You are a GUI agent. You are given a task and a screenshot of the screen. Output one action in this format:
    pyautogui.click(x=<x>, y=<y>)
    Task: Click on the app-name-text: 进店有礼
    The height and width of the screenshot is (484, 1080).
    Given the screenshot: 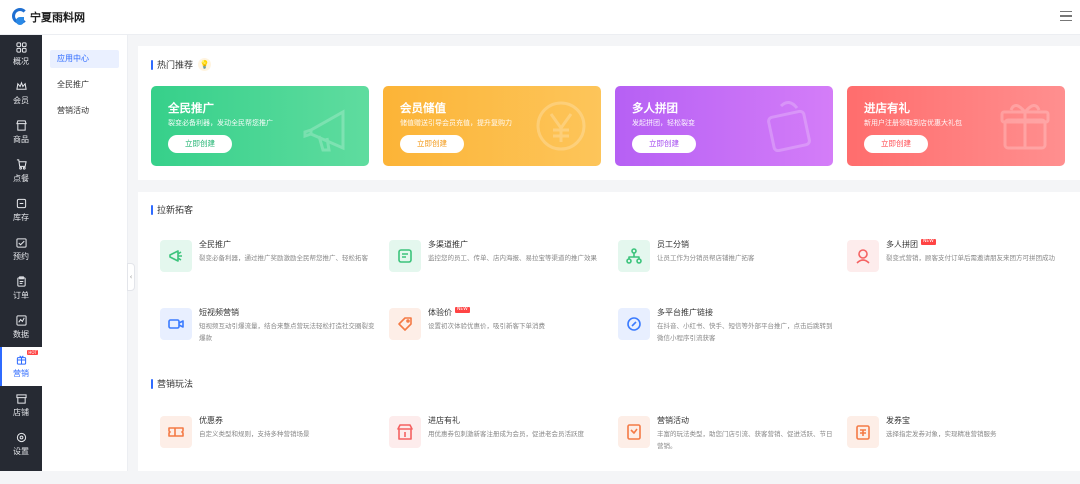 What is the action you would take?
    pyautogui.click(x=444, y=420)
    